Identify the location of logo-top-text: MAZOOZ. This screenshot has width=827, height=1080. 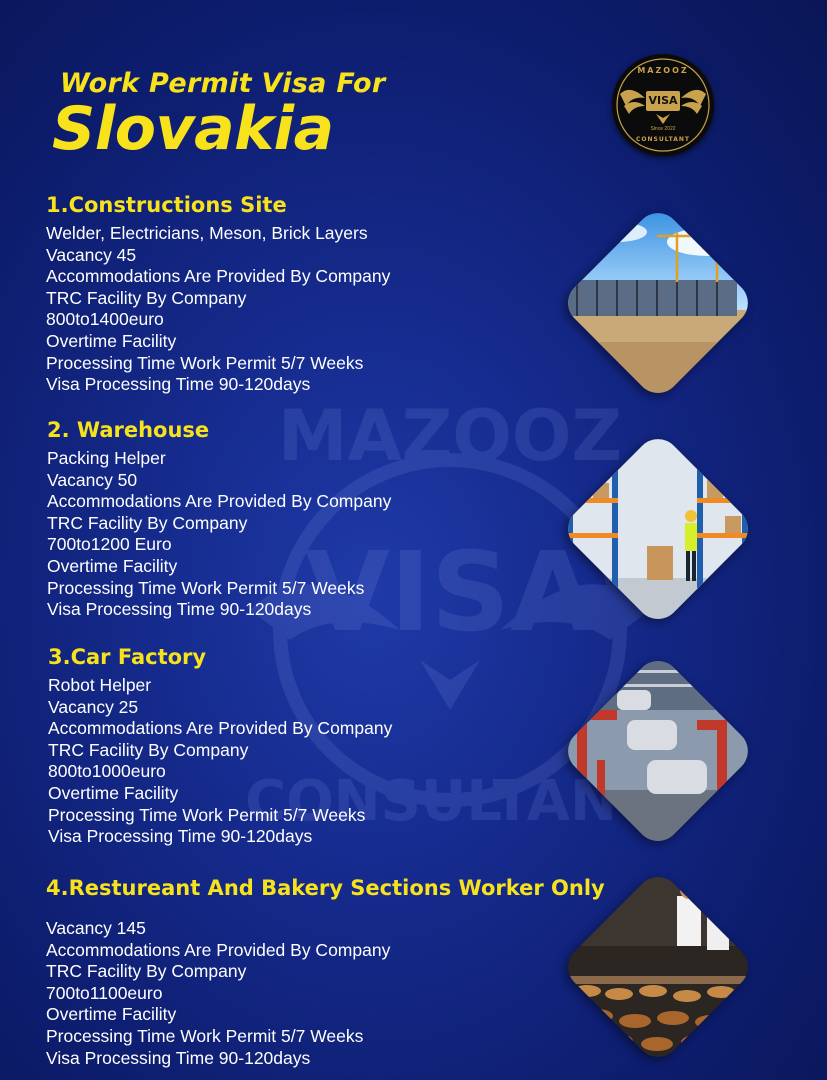
(663, 70).